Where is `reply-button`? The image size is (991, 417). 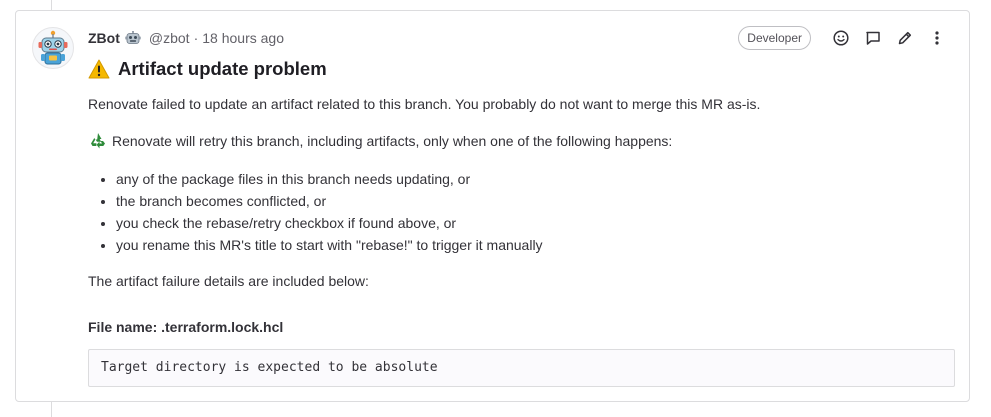
reply-button is located at coordinates (873, 38).